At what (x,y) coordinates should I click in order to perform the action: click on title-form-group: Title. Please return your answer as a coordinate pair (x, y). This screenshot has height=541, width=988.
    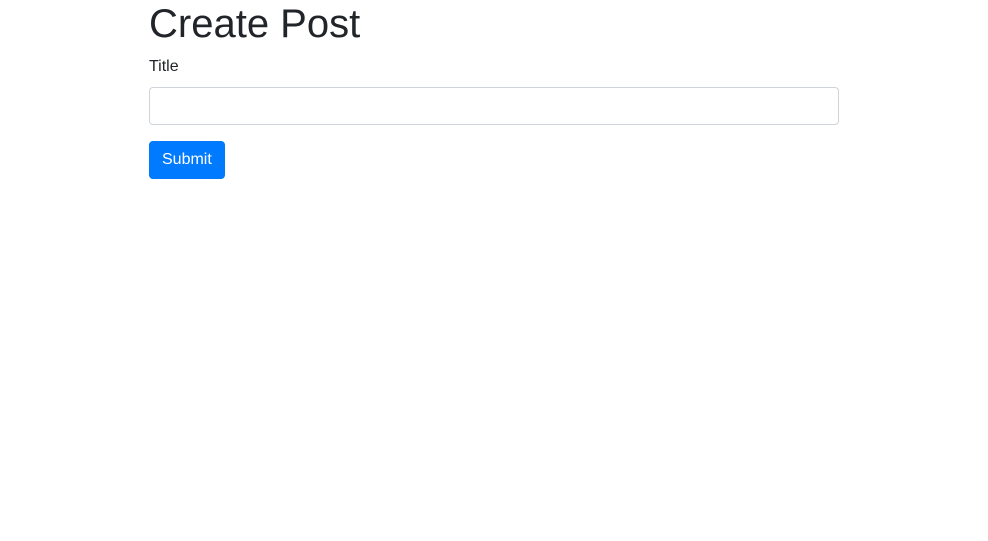
    Looking at the image, I should click on (494, 91).